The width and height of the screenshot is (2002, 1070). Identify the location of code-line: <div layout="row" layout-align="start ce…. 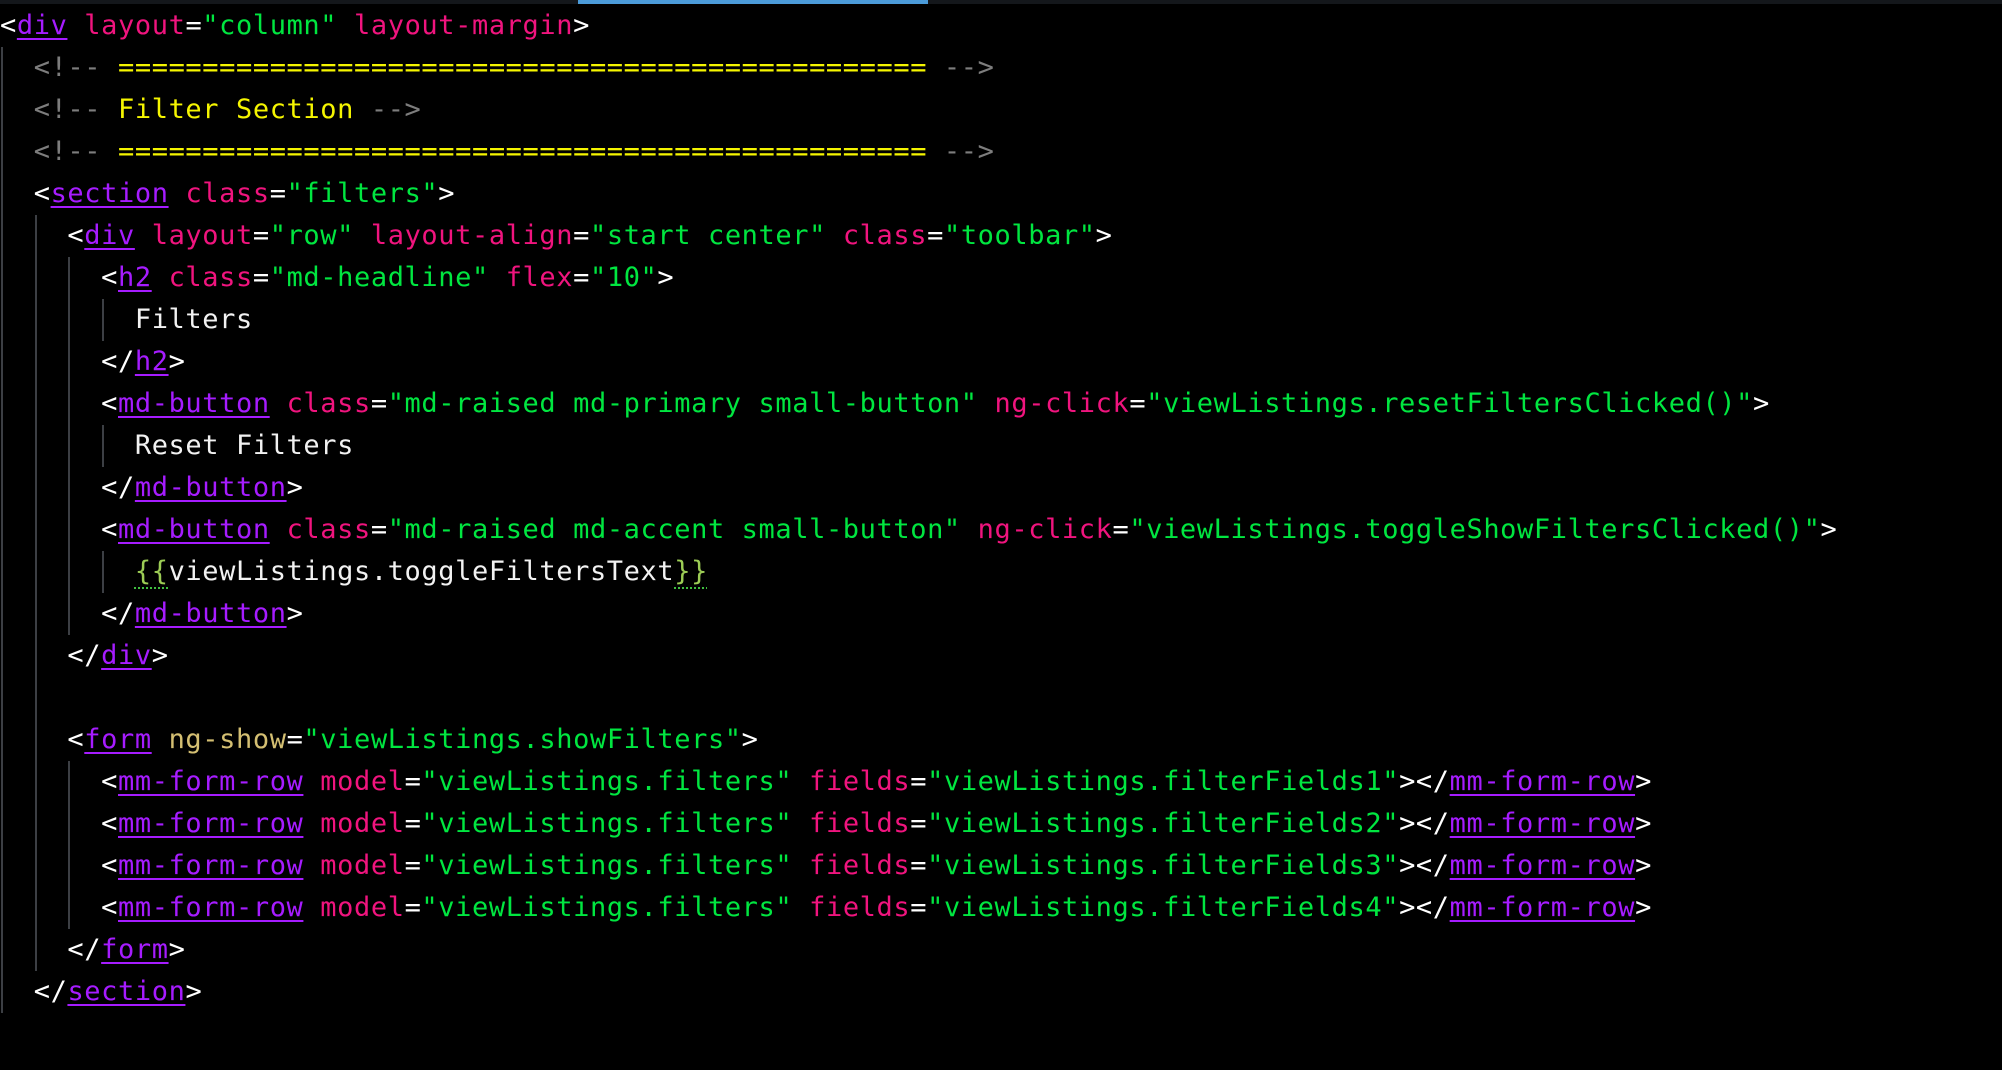
(1001, 236).